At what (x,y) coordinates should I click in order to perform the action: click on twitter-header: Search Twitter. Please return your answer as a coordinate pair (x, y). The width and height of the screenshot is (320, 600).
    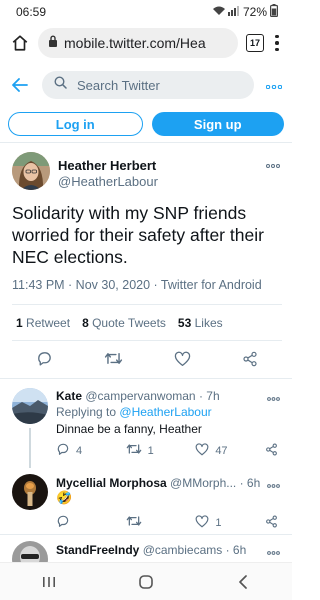
    Looking at the image, I should click on (146, 85).